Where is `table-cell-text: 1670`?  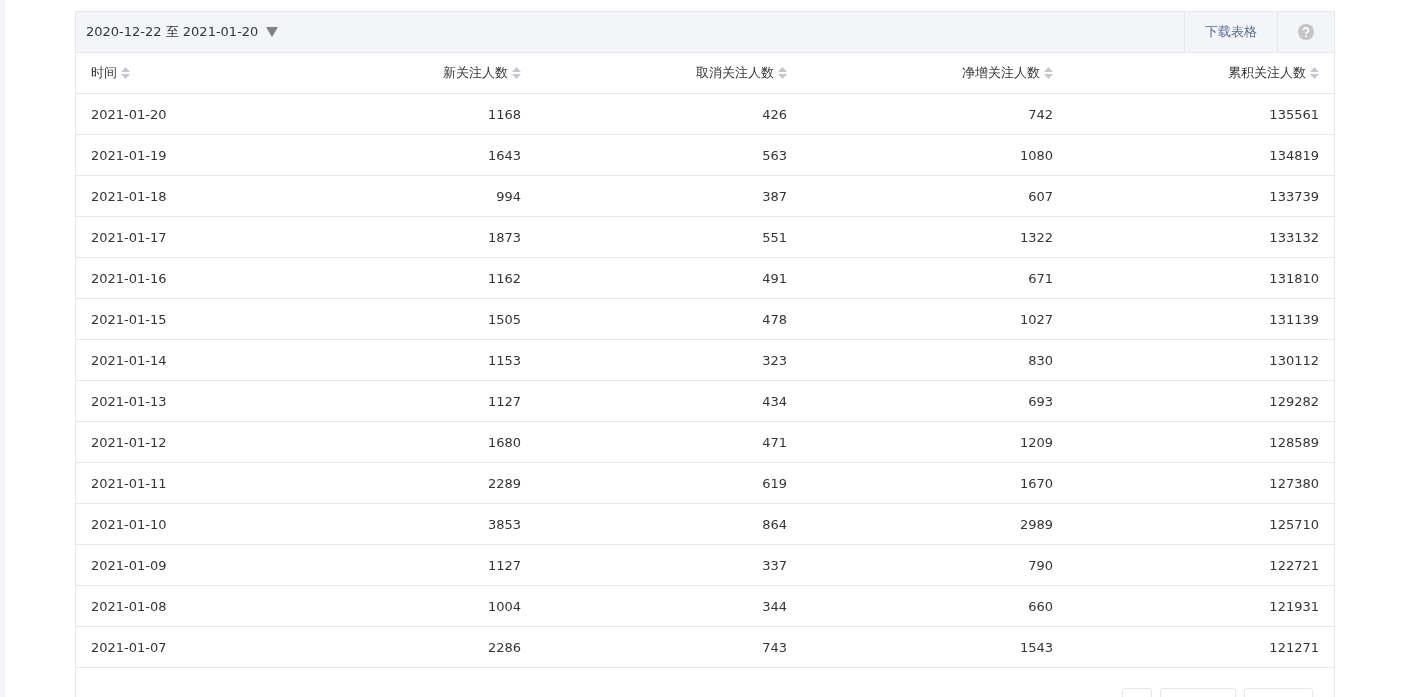
table-cell-text: 1670 is located at coordinates (1036, 483).